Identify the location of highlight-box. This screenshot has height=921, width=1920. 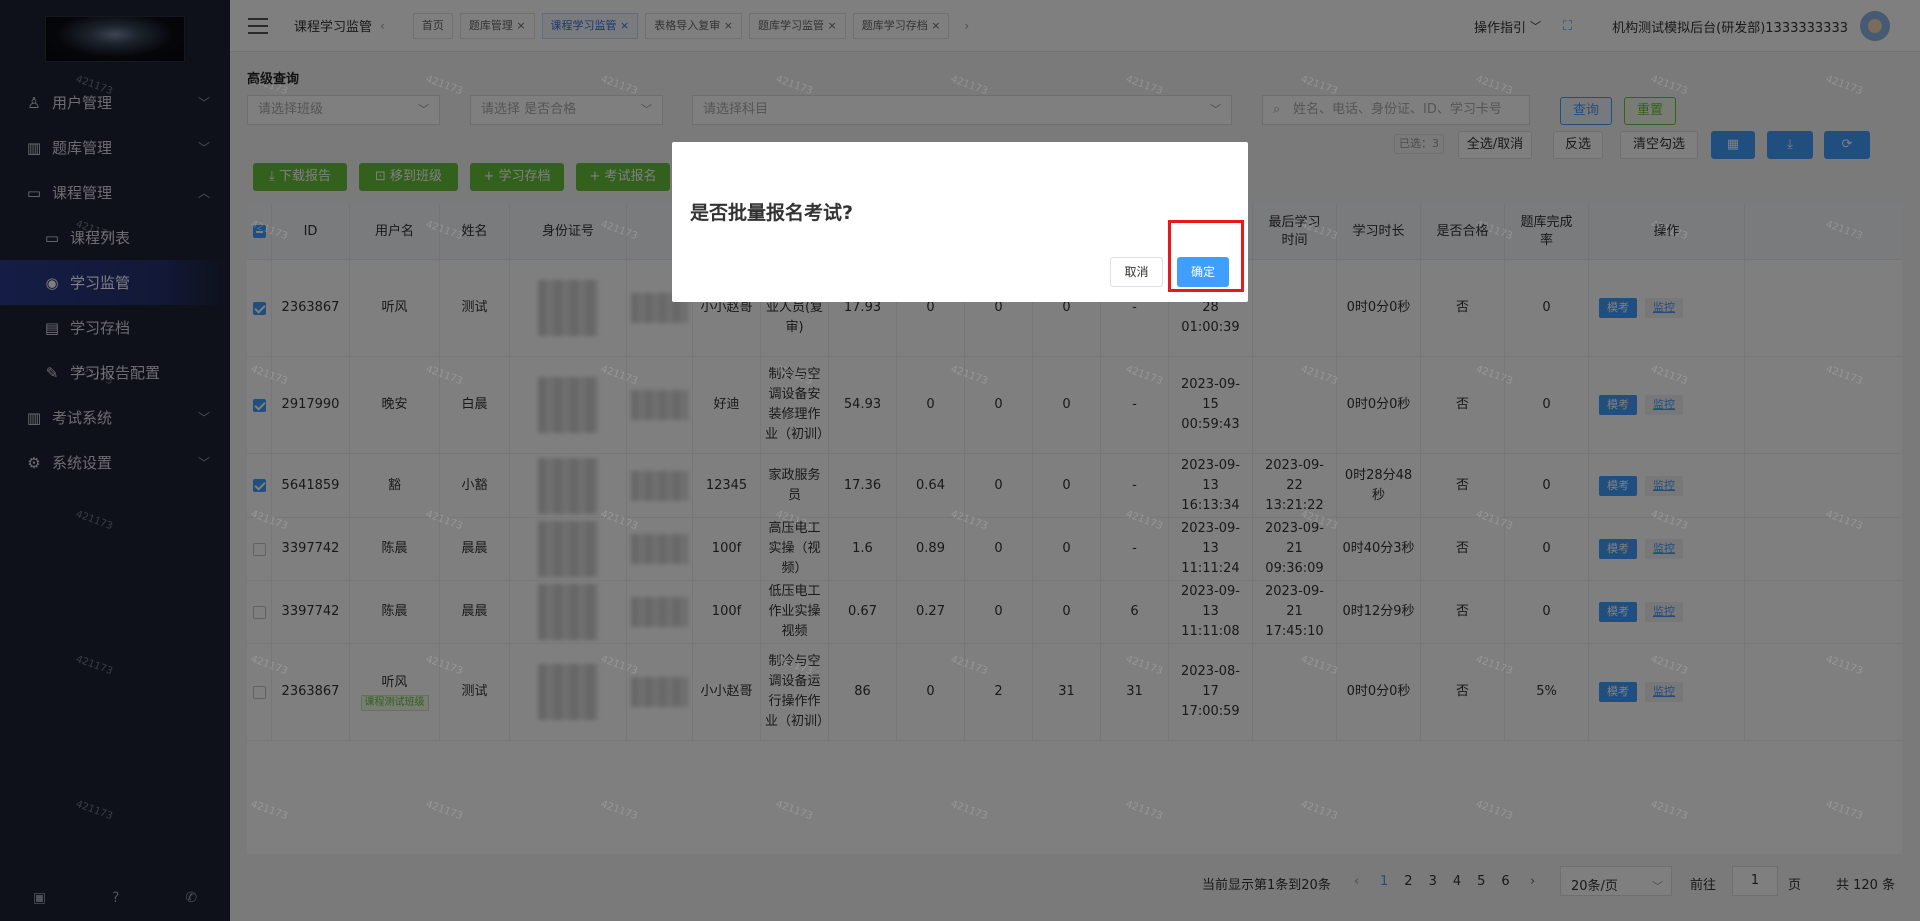
(1206, 256).